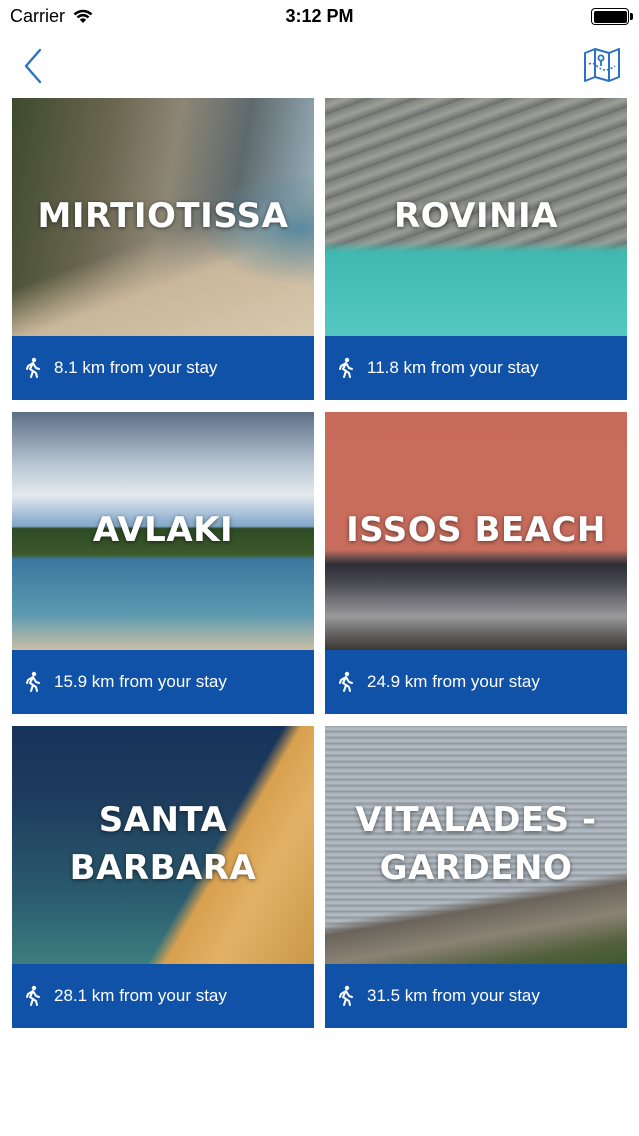 The width and height of the screenshot is (639, 1136). I want to click on beach-name: ROVINIA, so click(476, 216).